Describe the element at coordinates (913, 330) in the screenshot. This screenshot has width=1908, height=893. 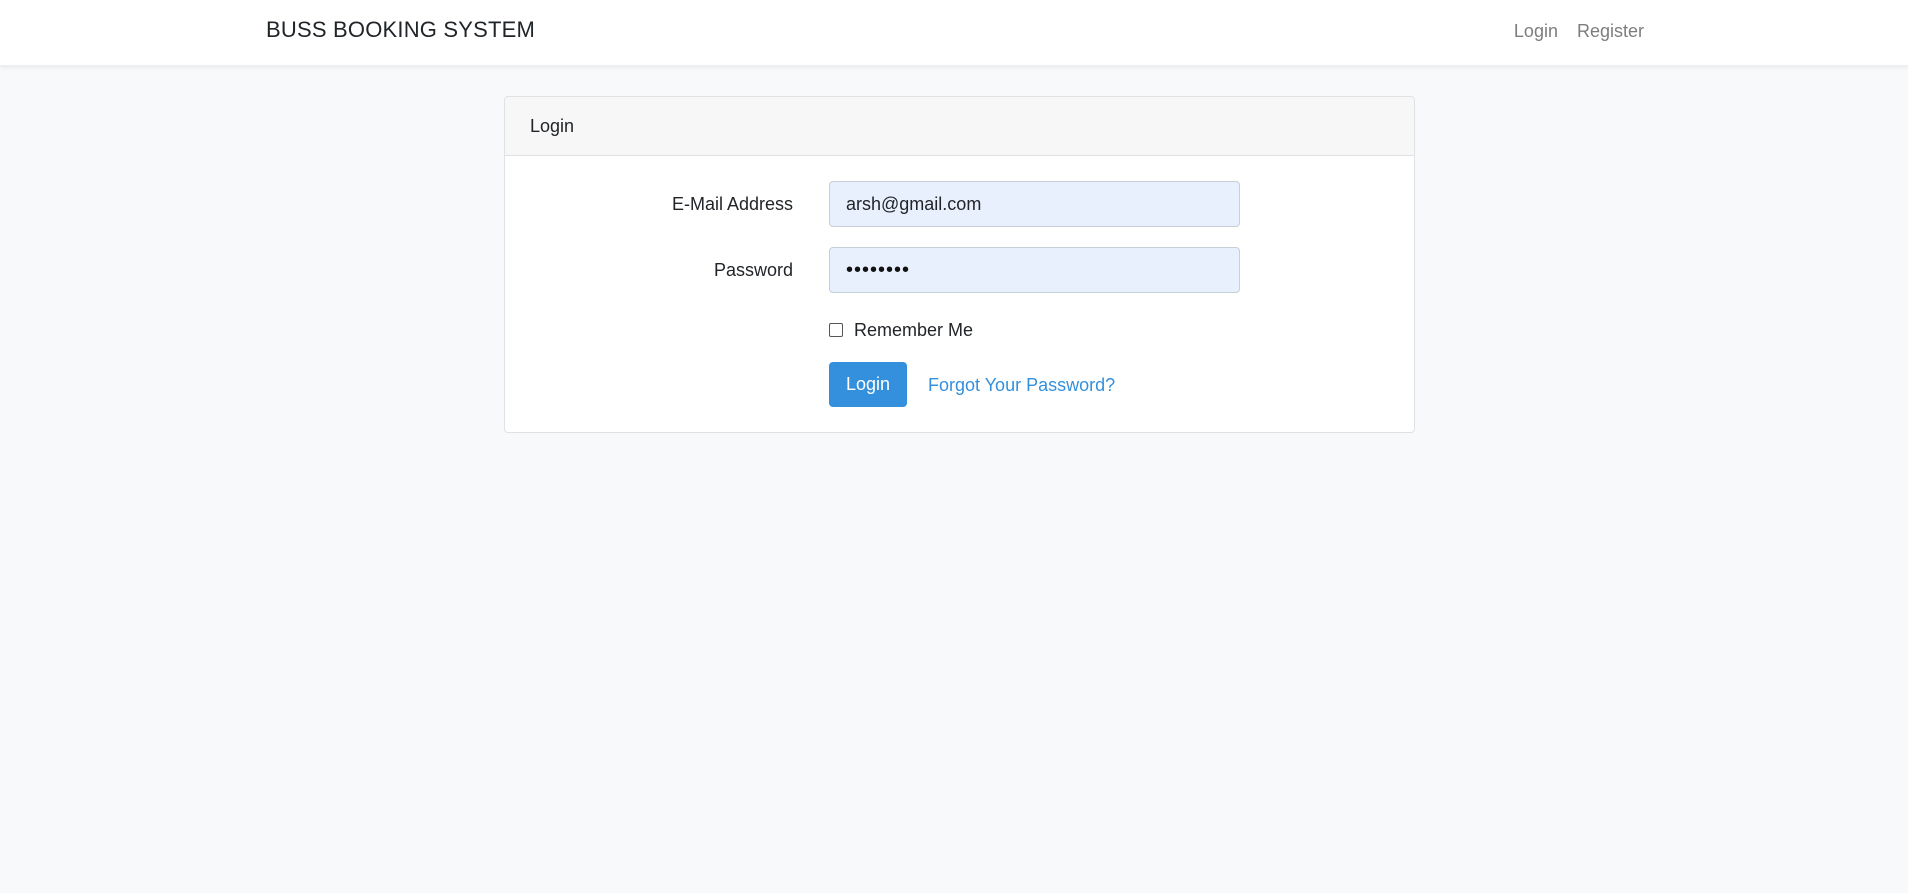
I see `remember-me-label: Remember Me` at that location.